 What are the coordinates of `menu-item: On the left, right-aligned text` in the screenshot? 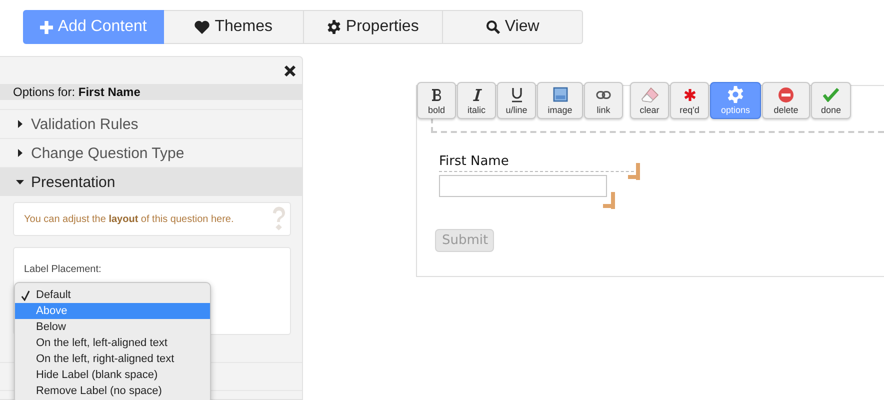 It's located at (112, 359).